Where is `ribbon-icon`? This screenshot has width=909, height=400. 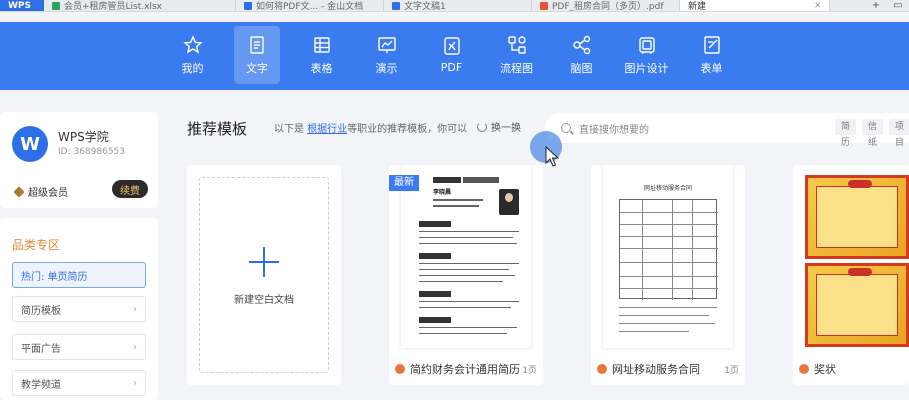
ribbon-icon is located at coordinates (860, 272).